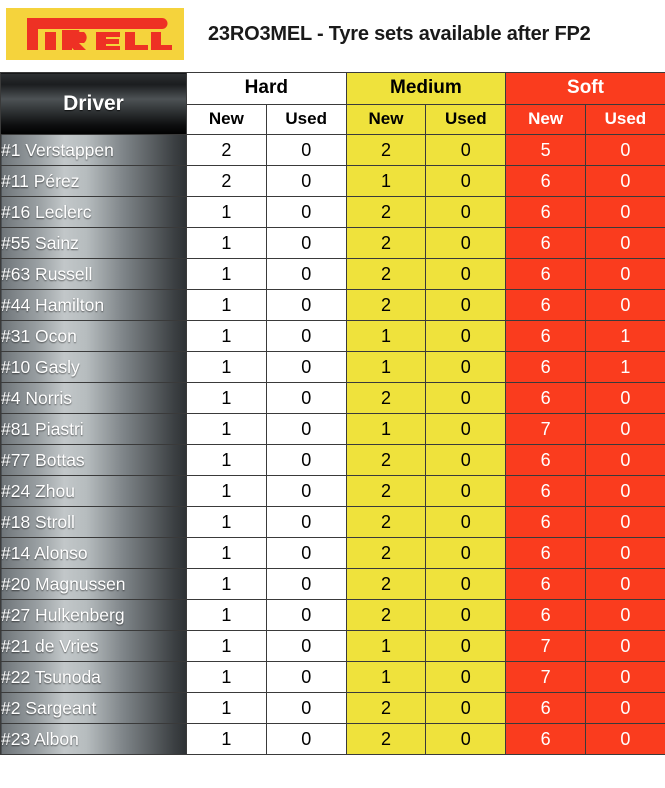  Describe the element at coordinates (93, 677) in the screenshot. I see `driver-name-cell: #22 Tsunoda` at that location.